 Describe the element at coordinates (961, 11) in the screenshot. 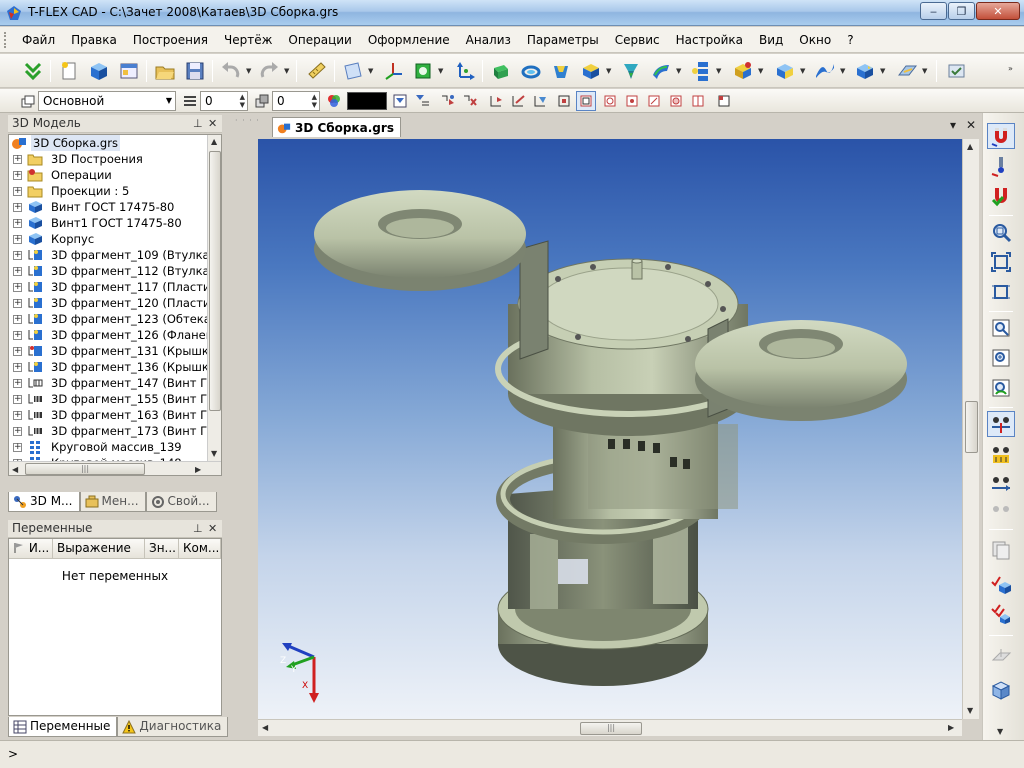

I see `maximize-button: ❐` at that location.